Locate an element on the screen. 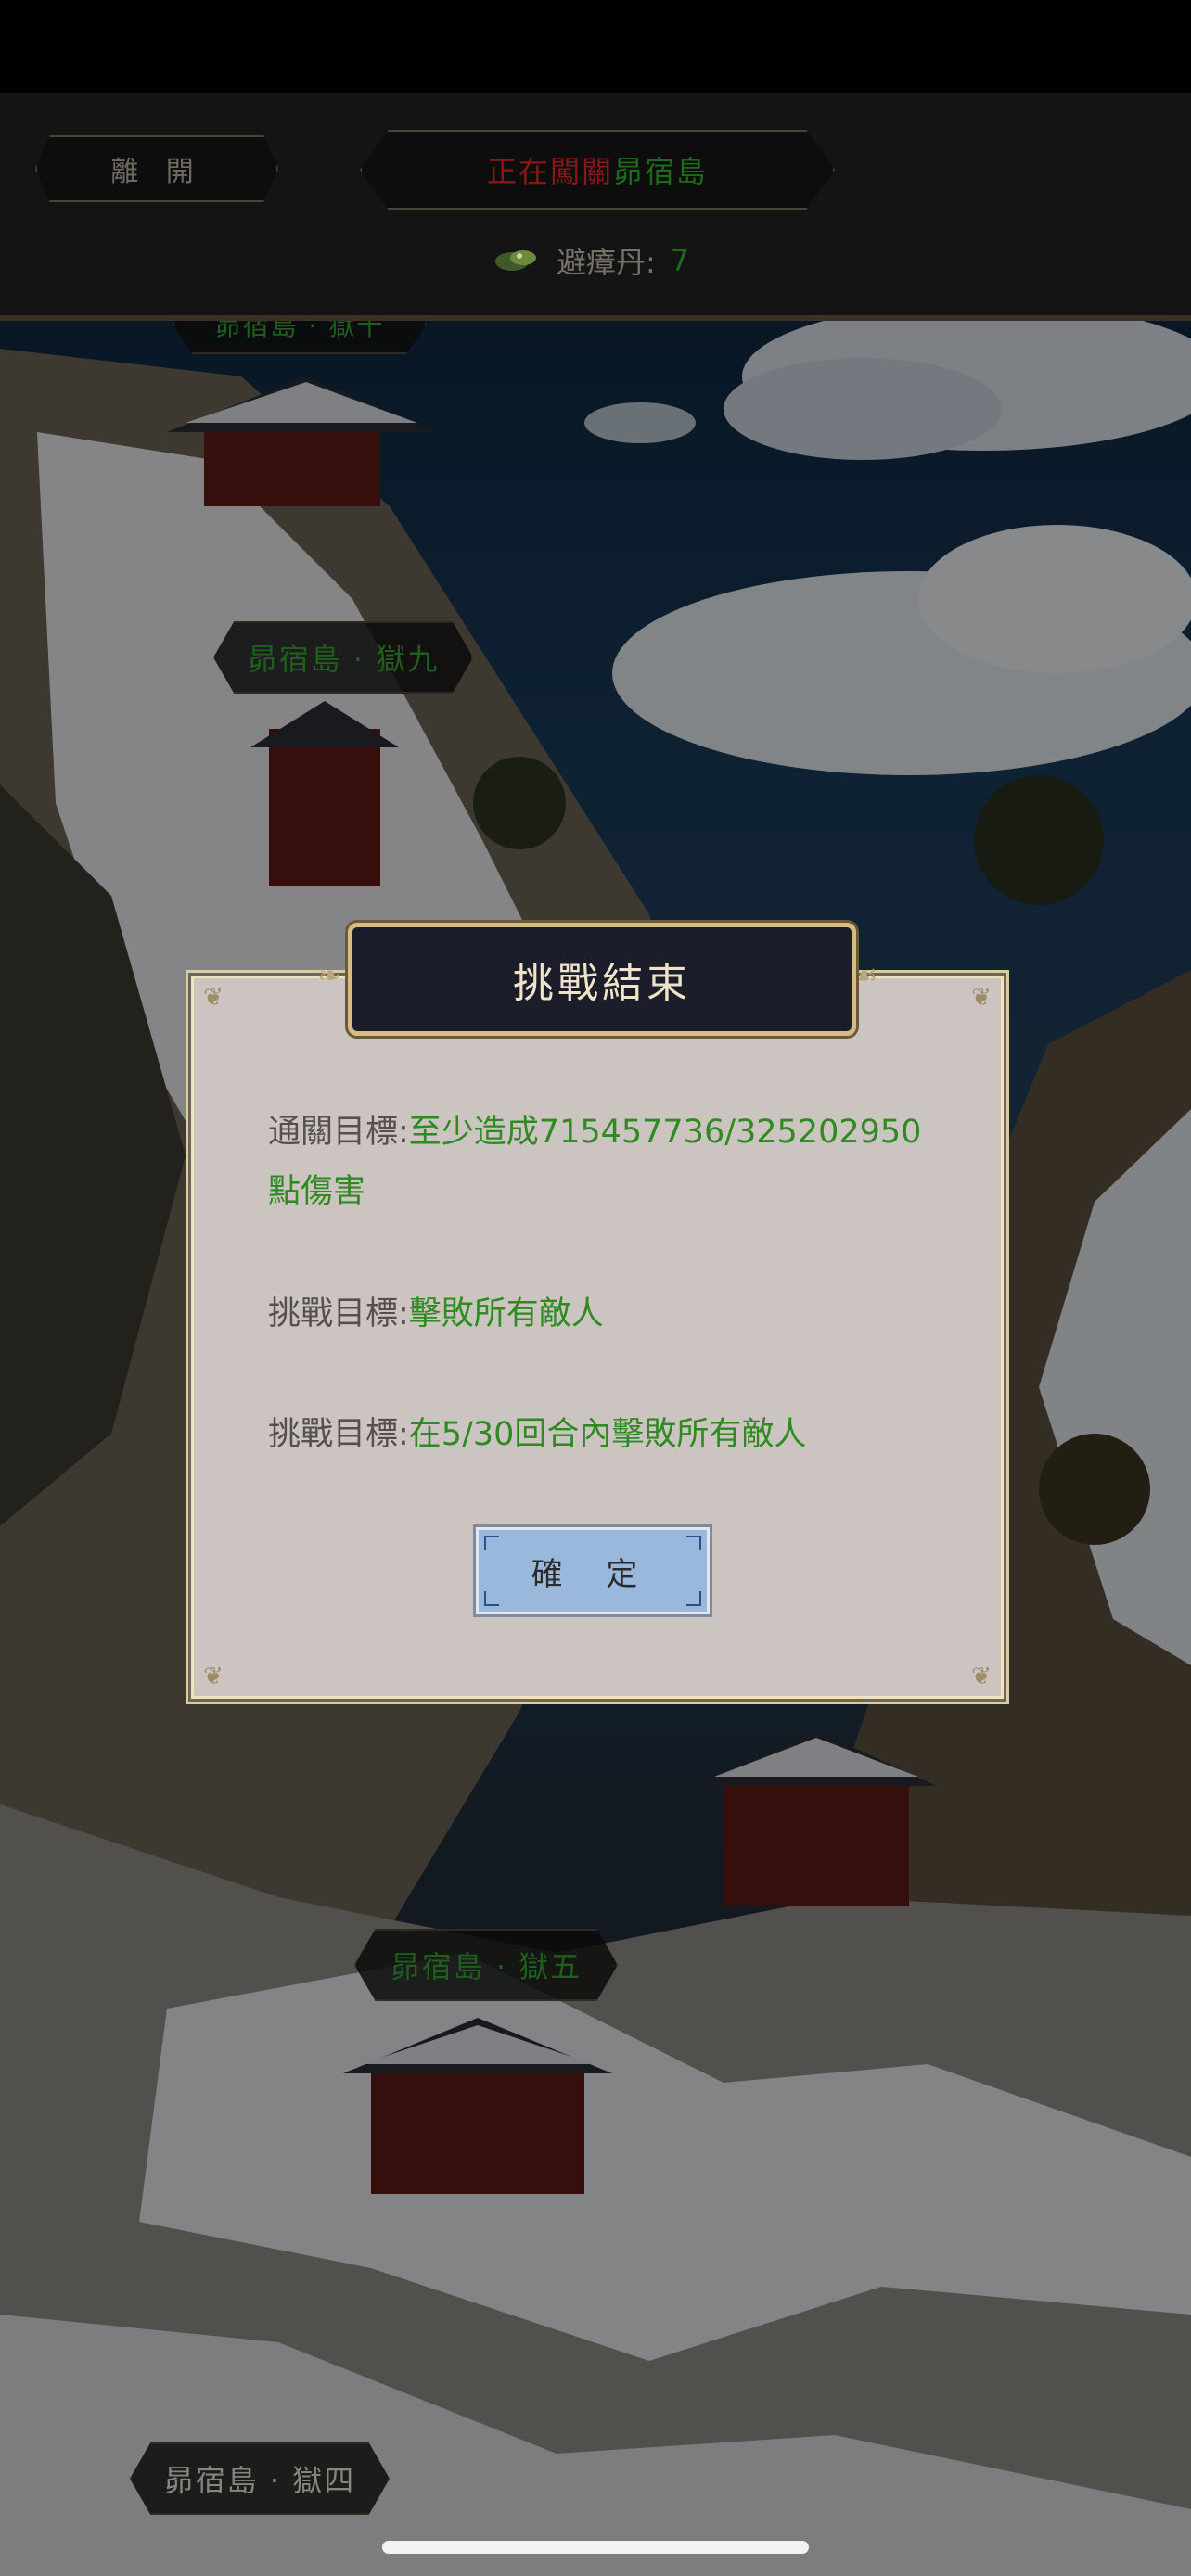 This screenshot has height=2576, width=1191. confirm-button-label: 確 定 is located at coordinates (593, 1574).